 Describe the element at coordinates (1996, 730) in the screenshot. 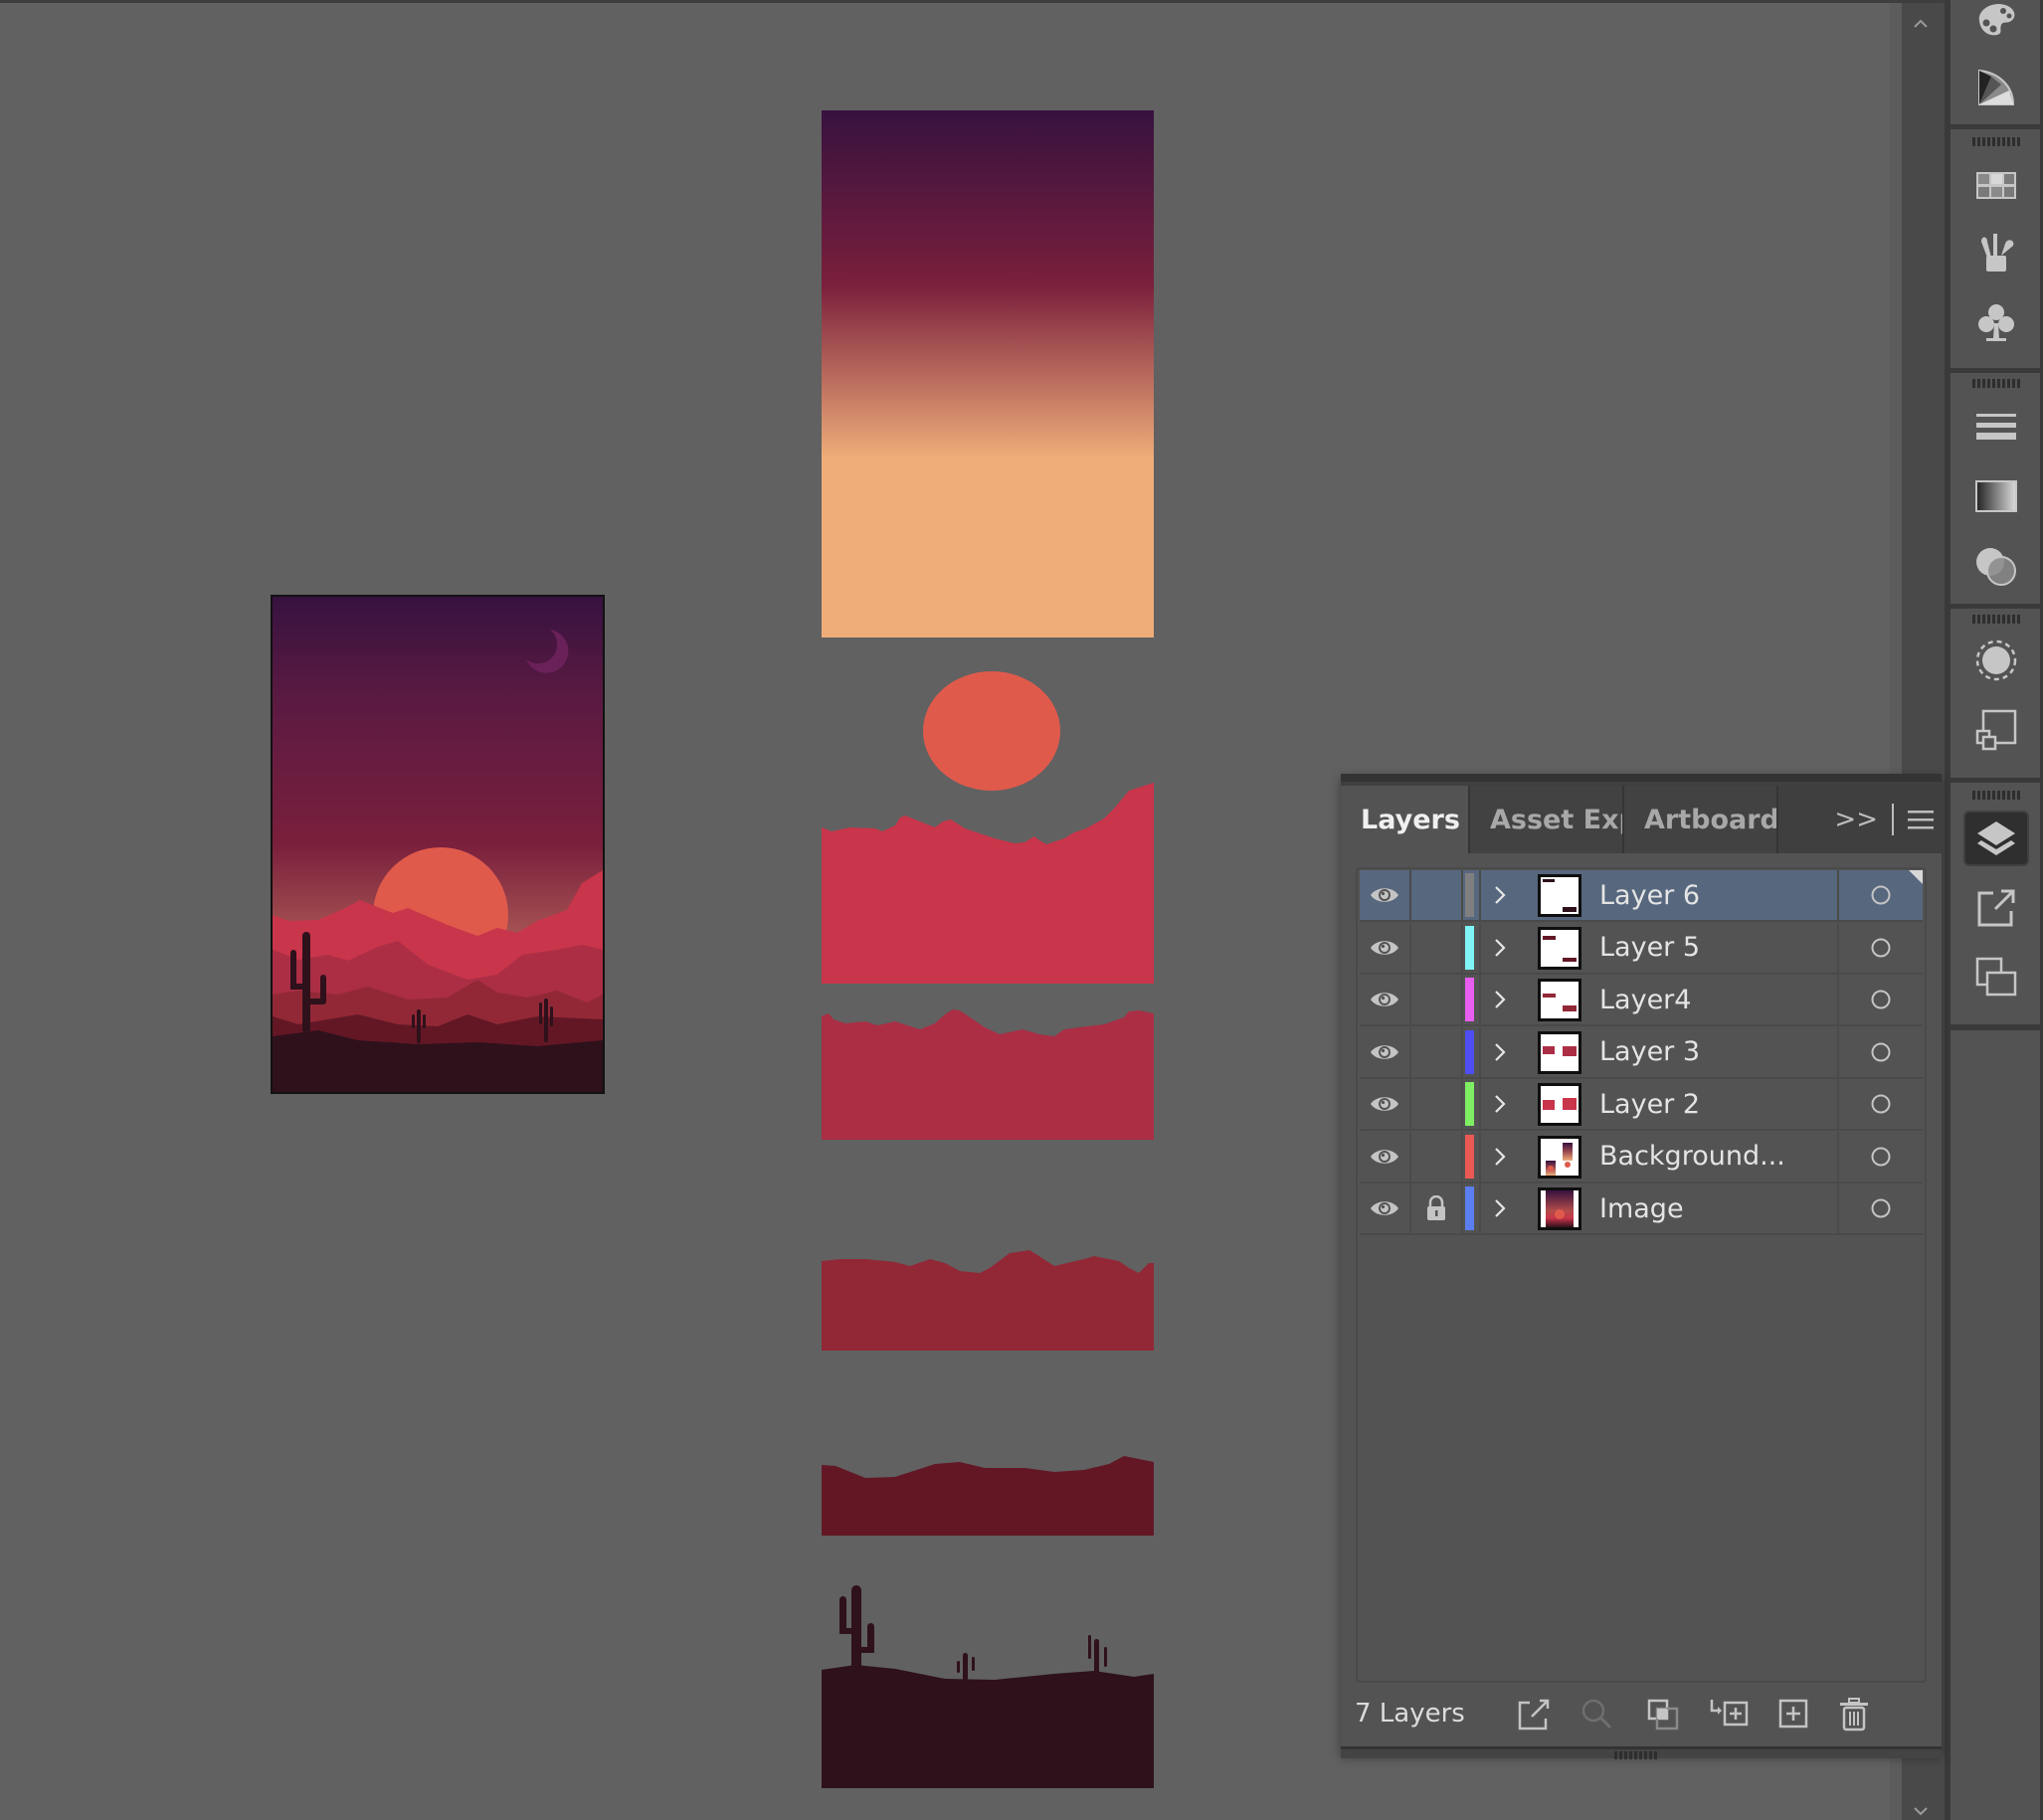

I see `graphic-styles-icon` at that location.